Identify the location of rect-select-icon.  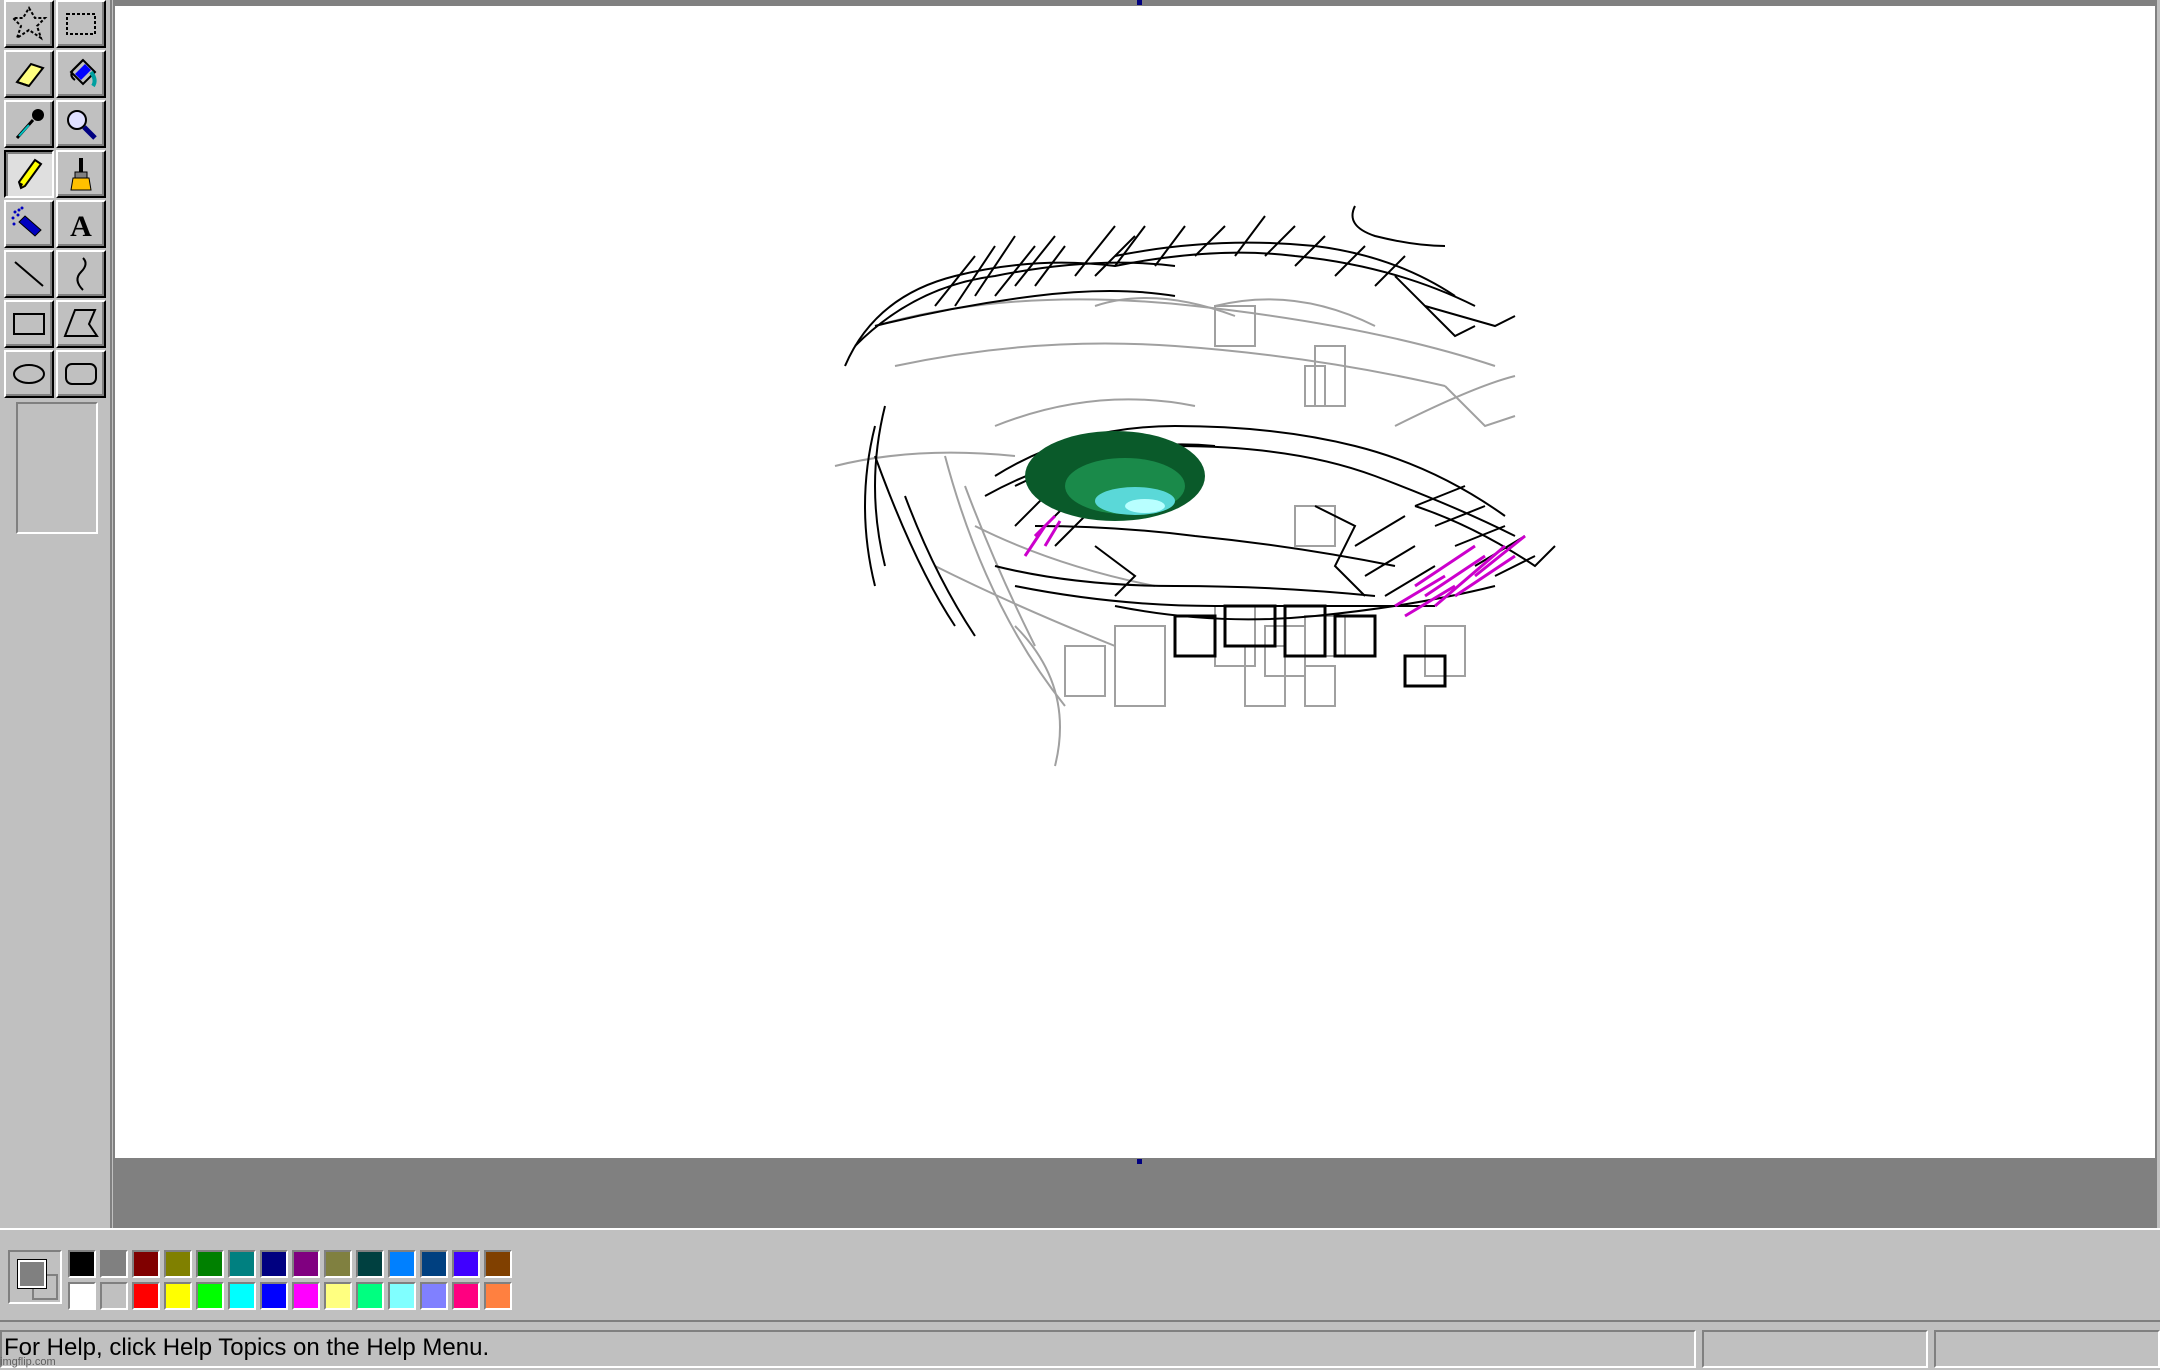
(81, 24).